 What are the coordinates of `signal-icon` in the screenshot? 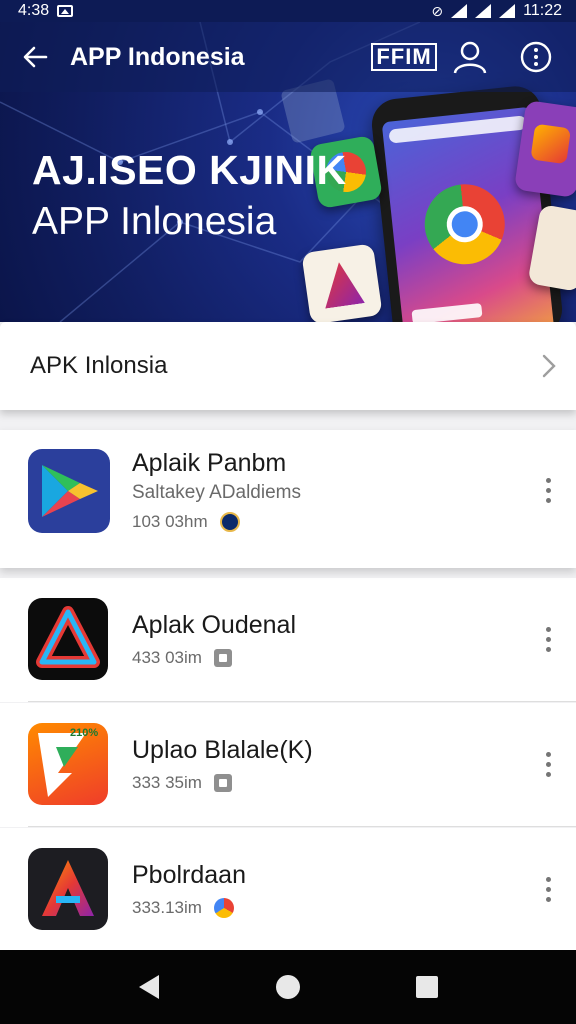 It's located at (483, 11).